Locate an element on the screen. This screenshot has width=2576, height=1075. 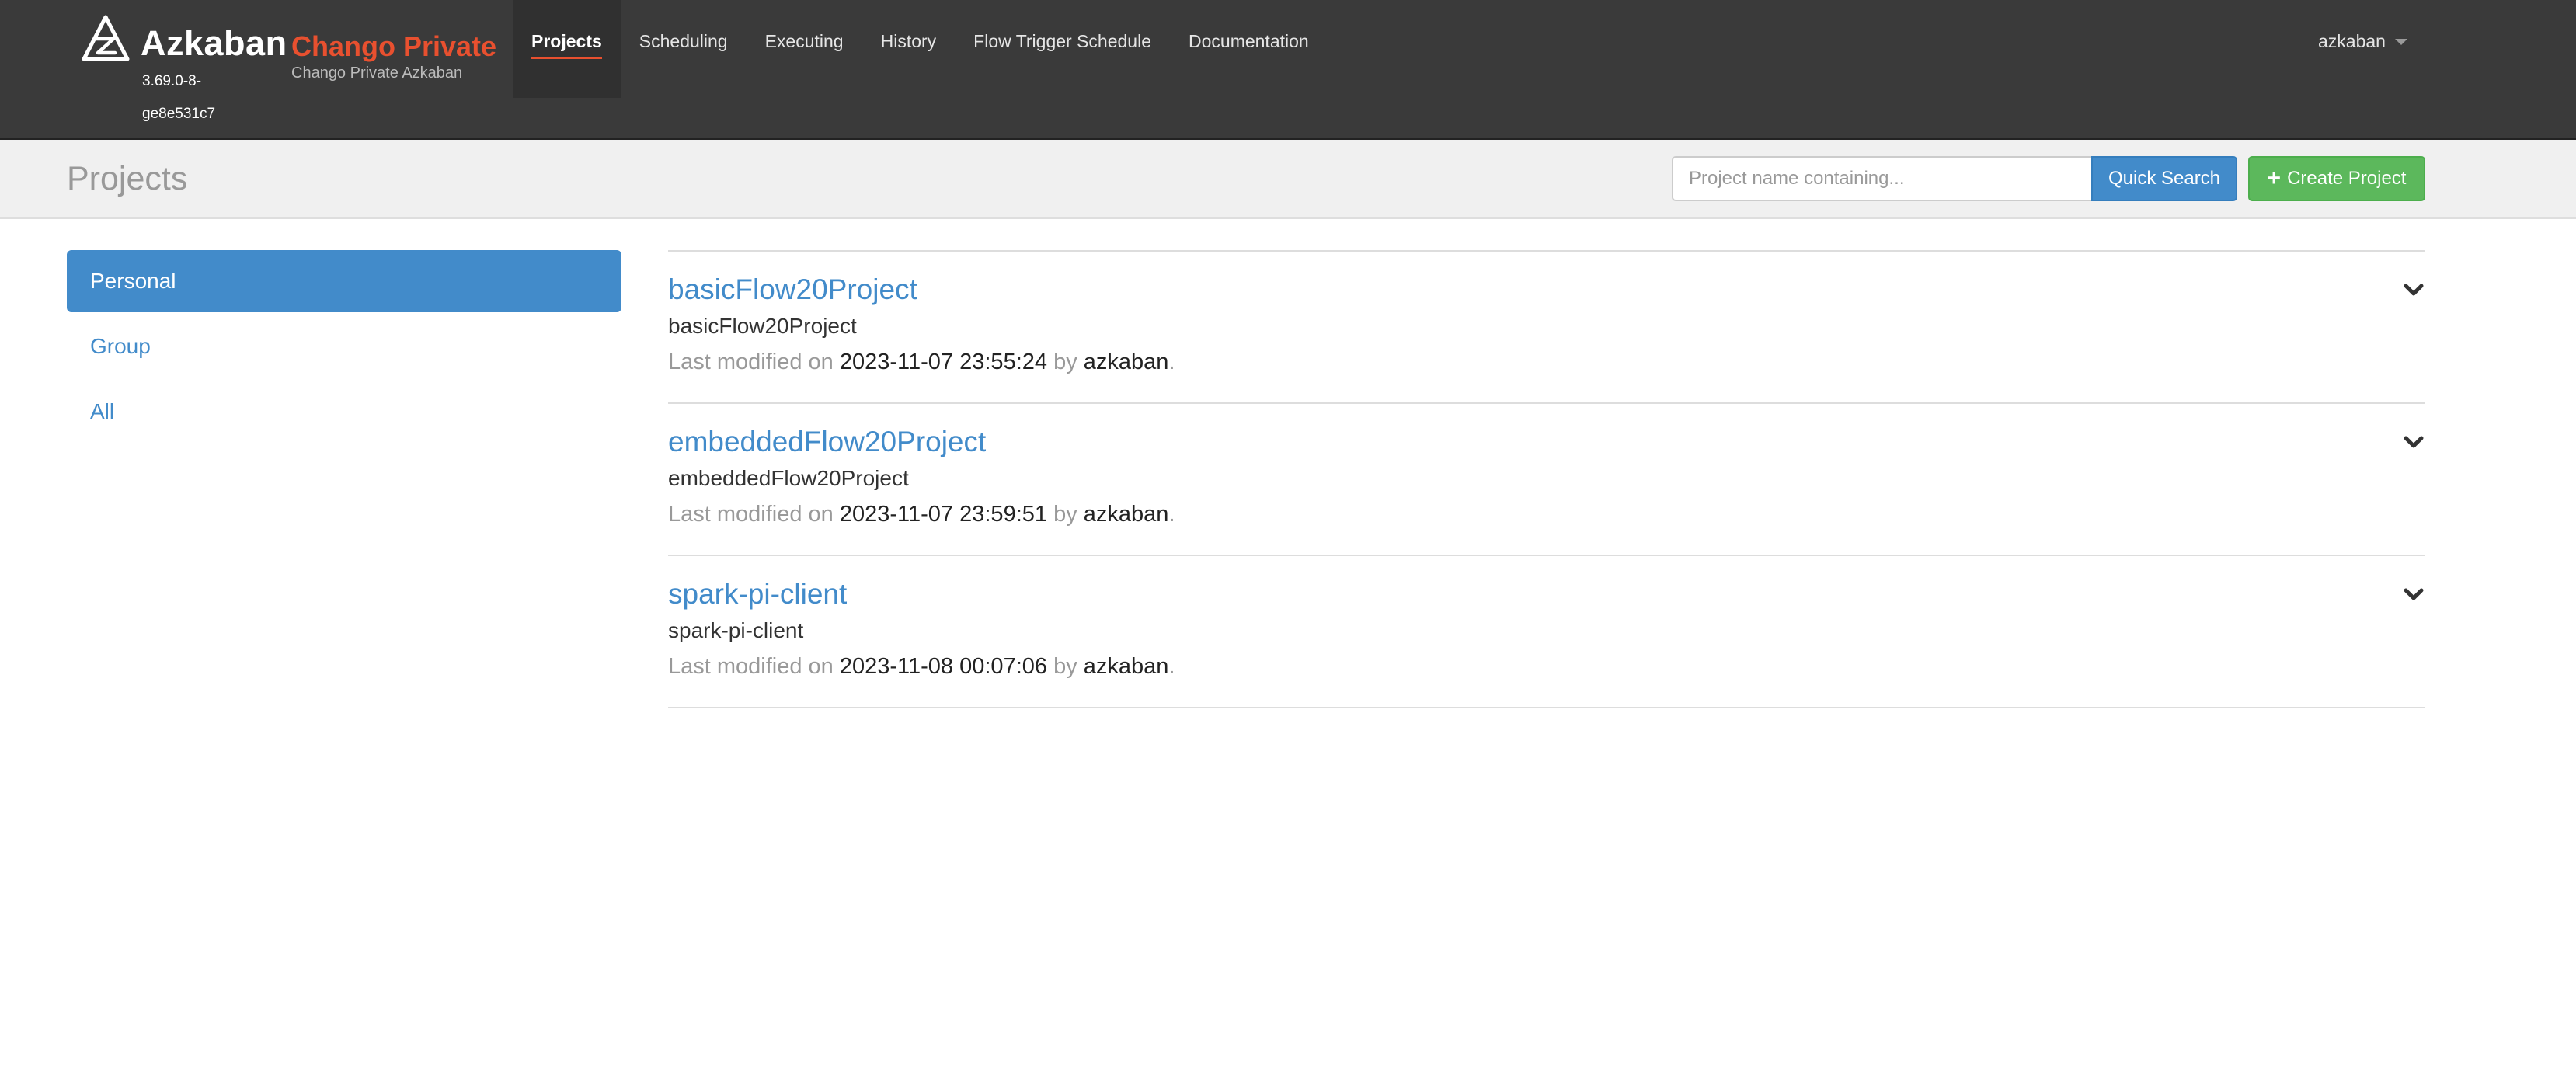
brand-subtitle-block: Chango Private Chango Private Azkaban is located at coordinates (394, 56).